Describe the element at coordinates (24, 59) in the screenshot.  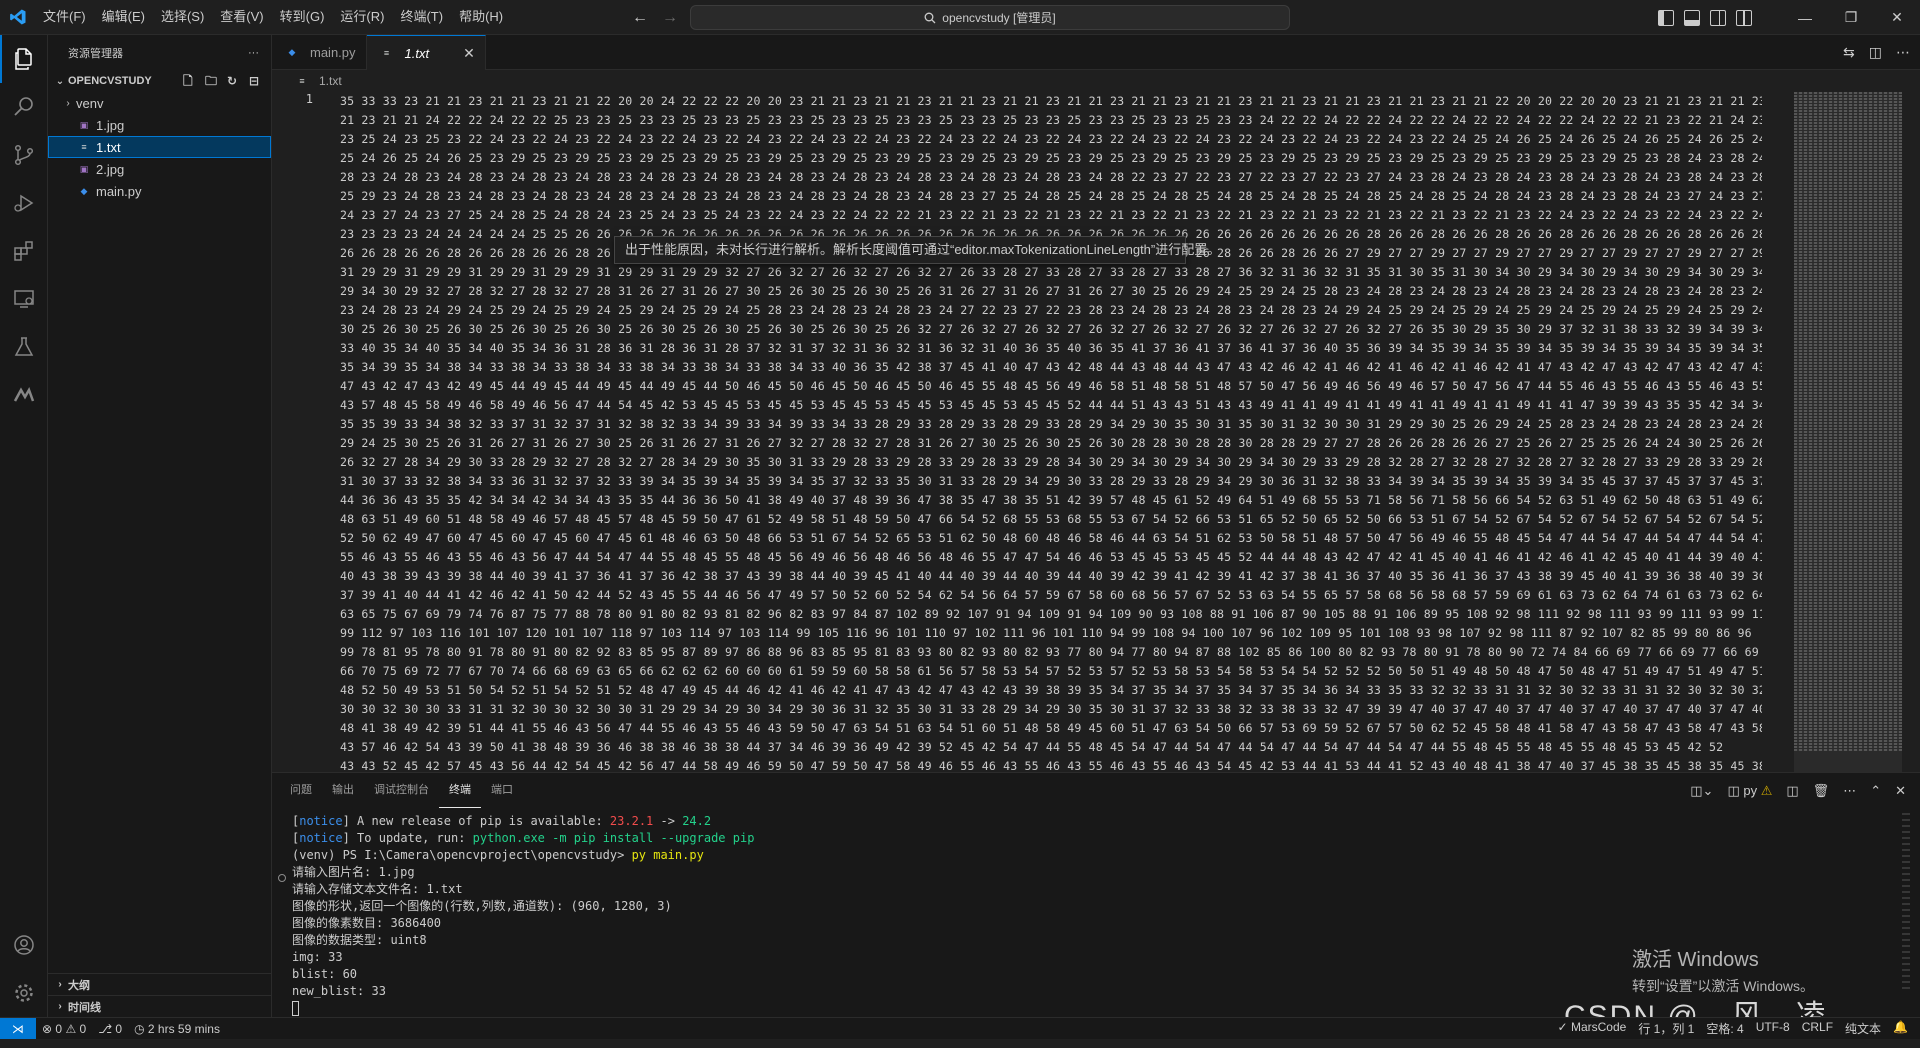
I see `explorer-icon` at that location.